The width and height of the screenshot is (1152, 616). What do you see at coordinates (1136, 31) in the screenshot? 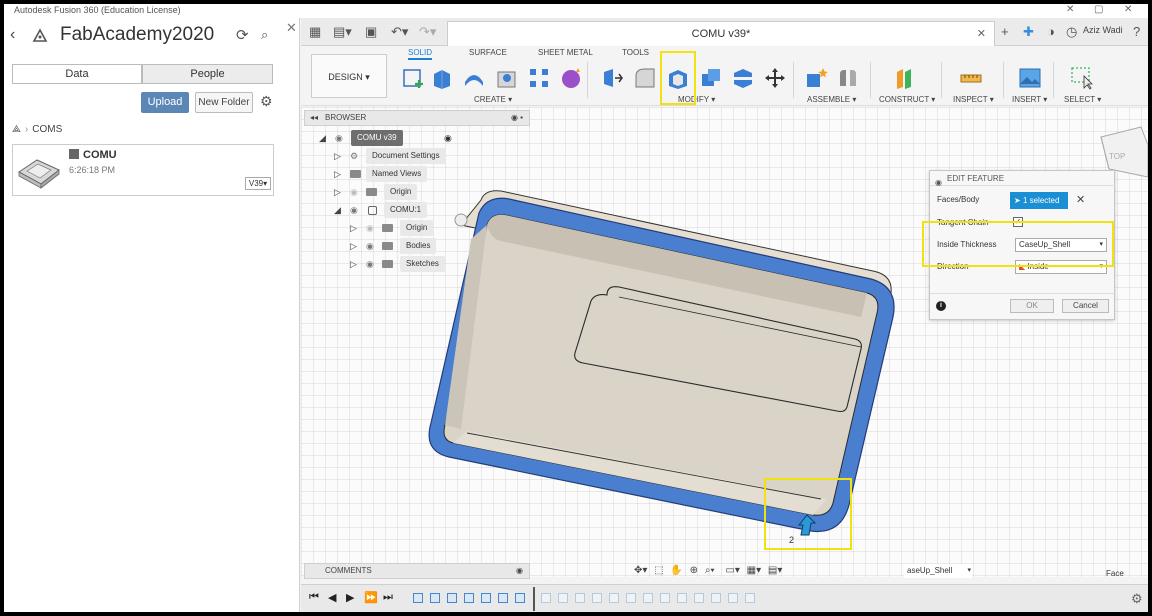
I see `help-icon: ?` at bounding box center [1136, 31].